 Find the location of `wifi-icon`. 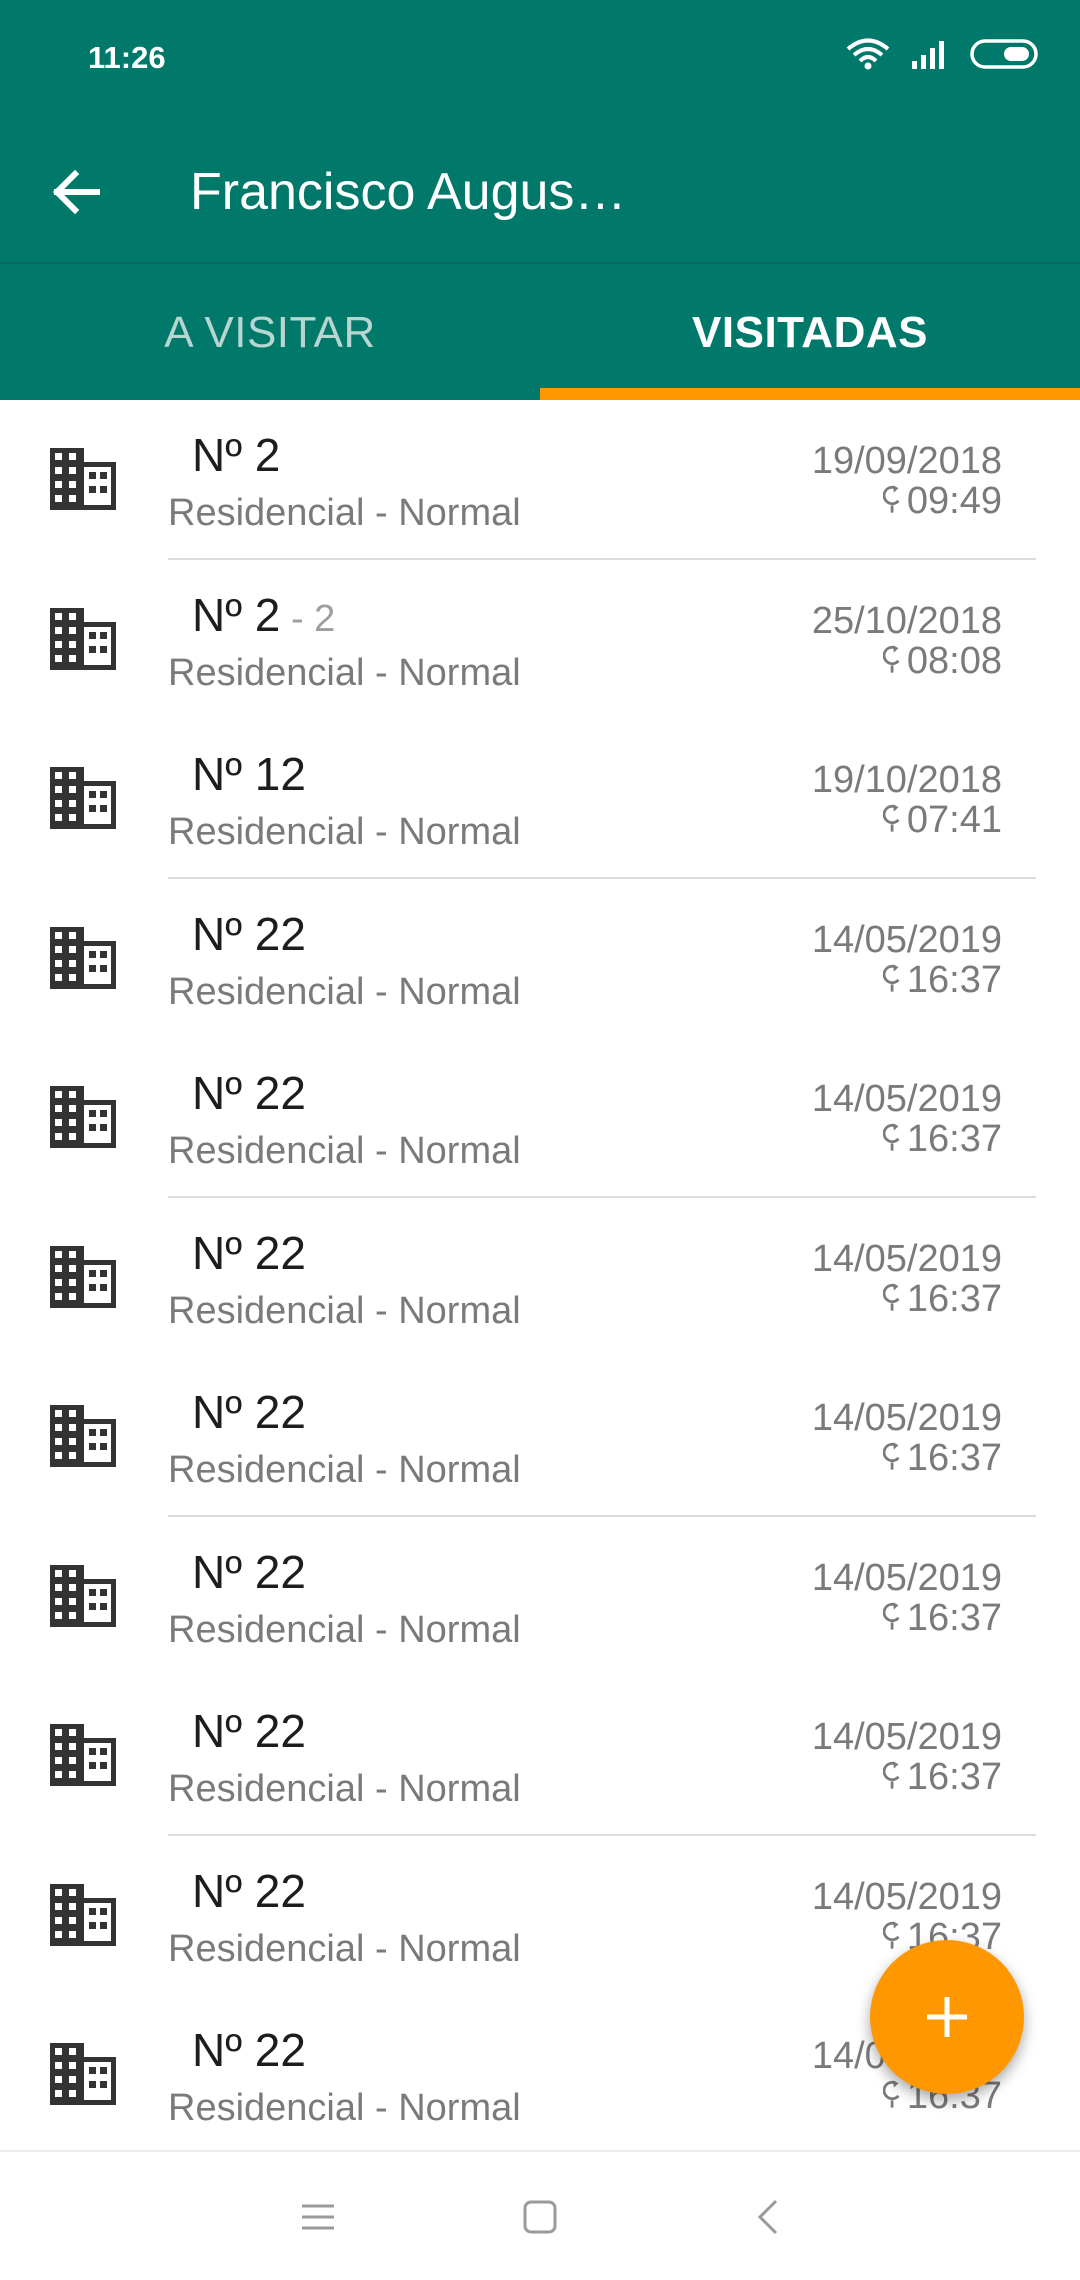

wifi-icon is located at coordinates (868, 54).